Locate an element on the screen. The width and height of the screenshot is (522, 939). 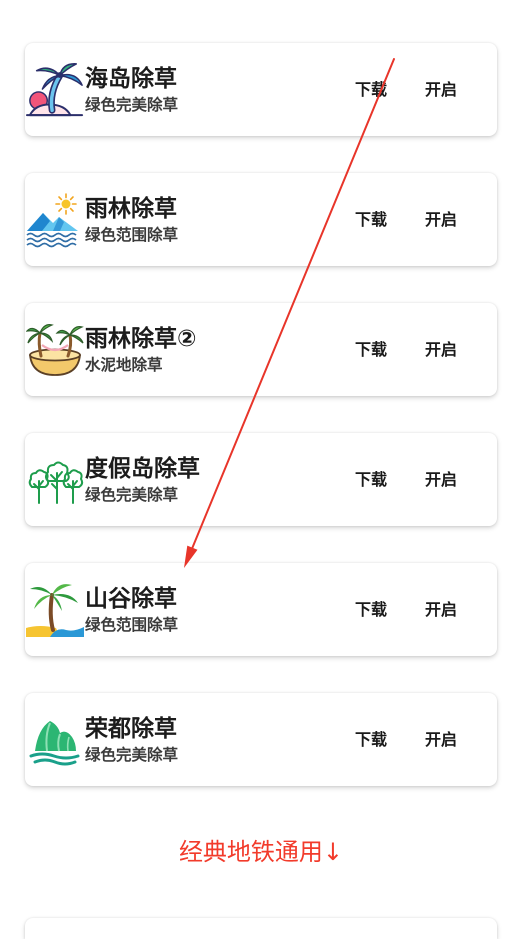
mountain-sun-waves-icon is located at coordinates (55, 220).